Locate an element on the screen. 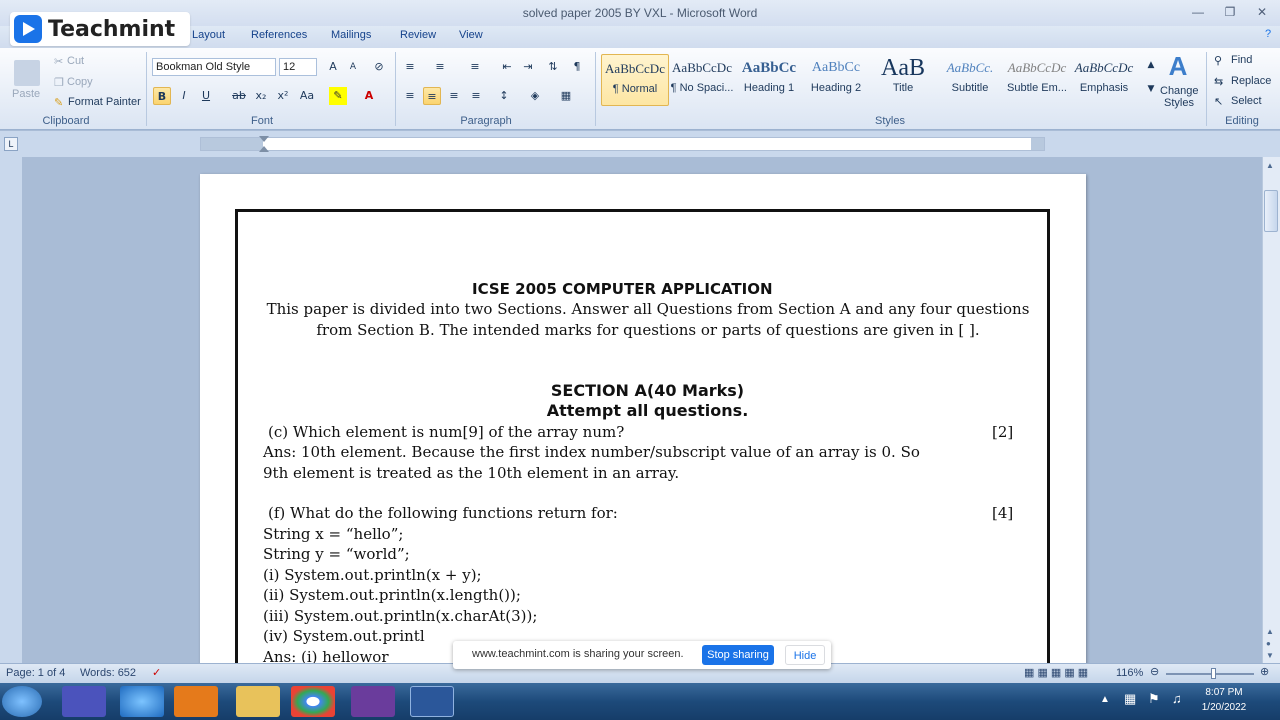 Image resolution: width=1280 pixels, height=720 pixels. align-right-icon: ≡ is located at coordinates (454, 96).